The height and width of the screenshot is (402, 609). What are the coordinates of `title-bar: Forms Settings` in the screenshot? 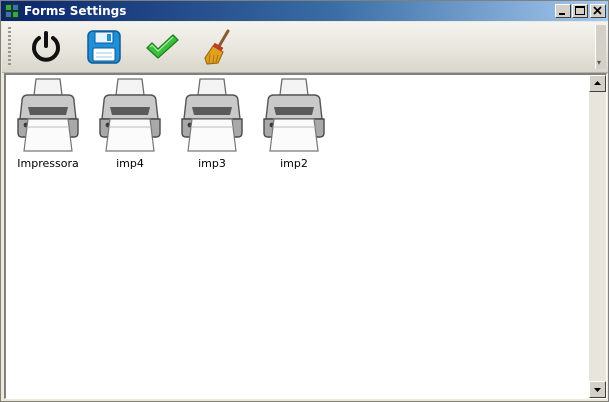 It's located at (304, 11).